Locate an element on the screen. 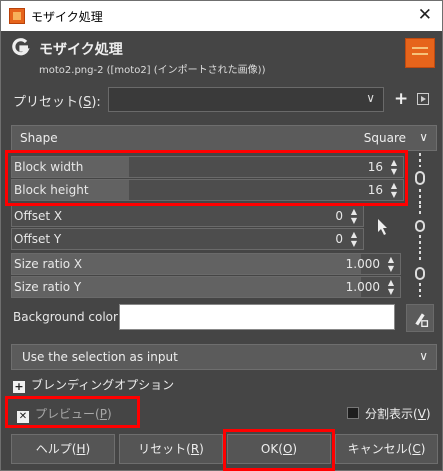 The width and height of the screenshot is (443, 471). size-ratio-y-spinscale: Size ratio Y 1.000 ▲ ▼ is located at coordinates (206, 287).